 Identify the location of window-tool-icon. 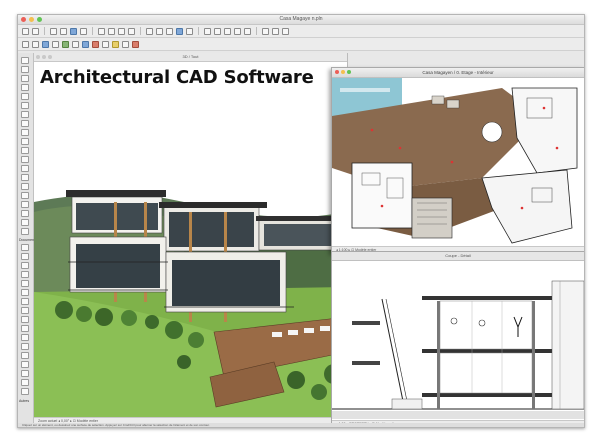
(25, 96).